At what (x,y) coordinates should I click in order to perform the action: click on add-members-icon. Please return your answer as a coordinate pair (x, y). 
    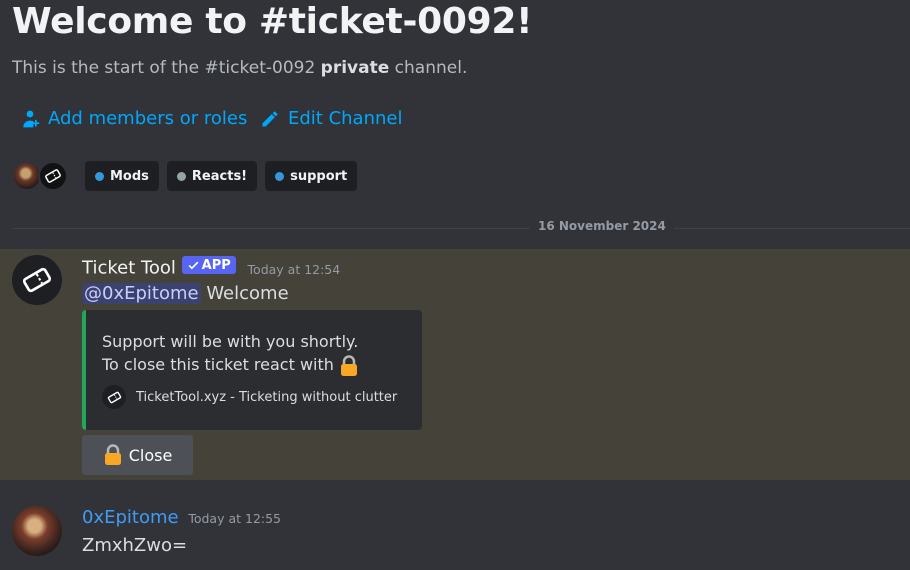
    Looking at the image, I should click on (31, 118).